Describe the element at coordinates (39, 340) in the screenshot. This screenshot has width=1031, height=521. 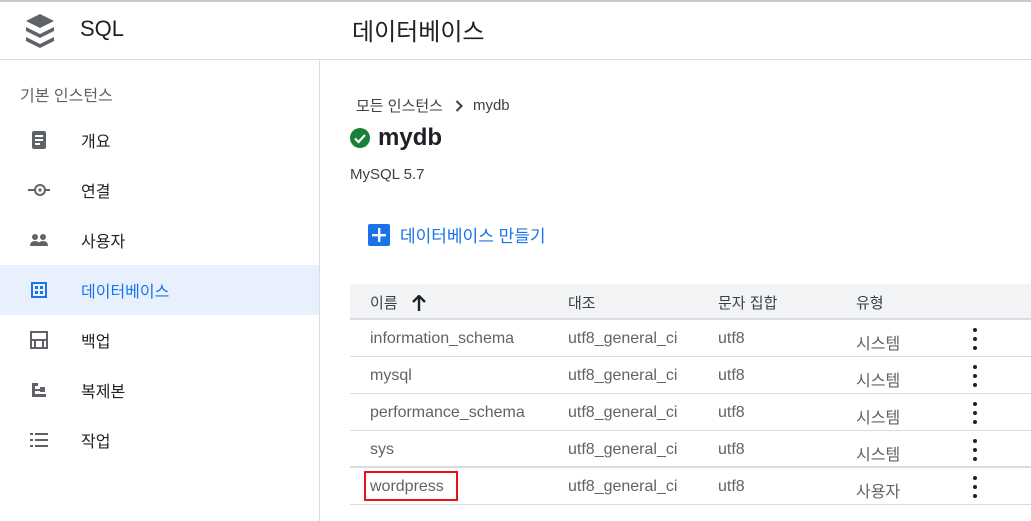
I see `backups-icon` at that location.